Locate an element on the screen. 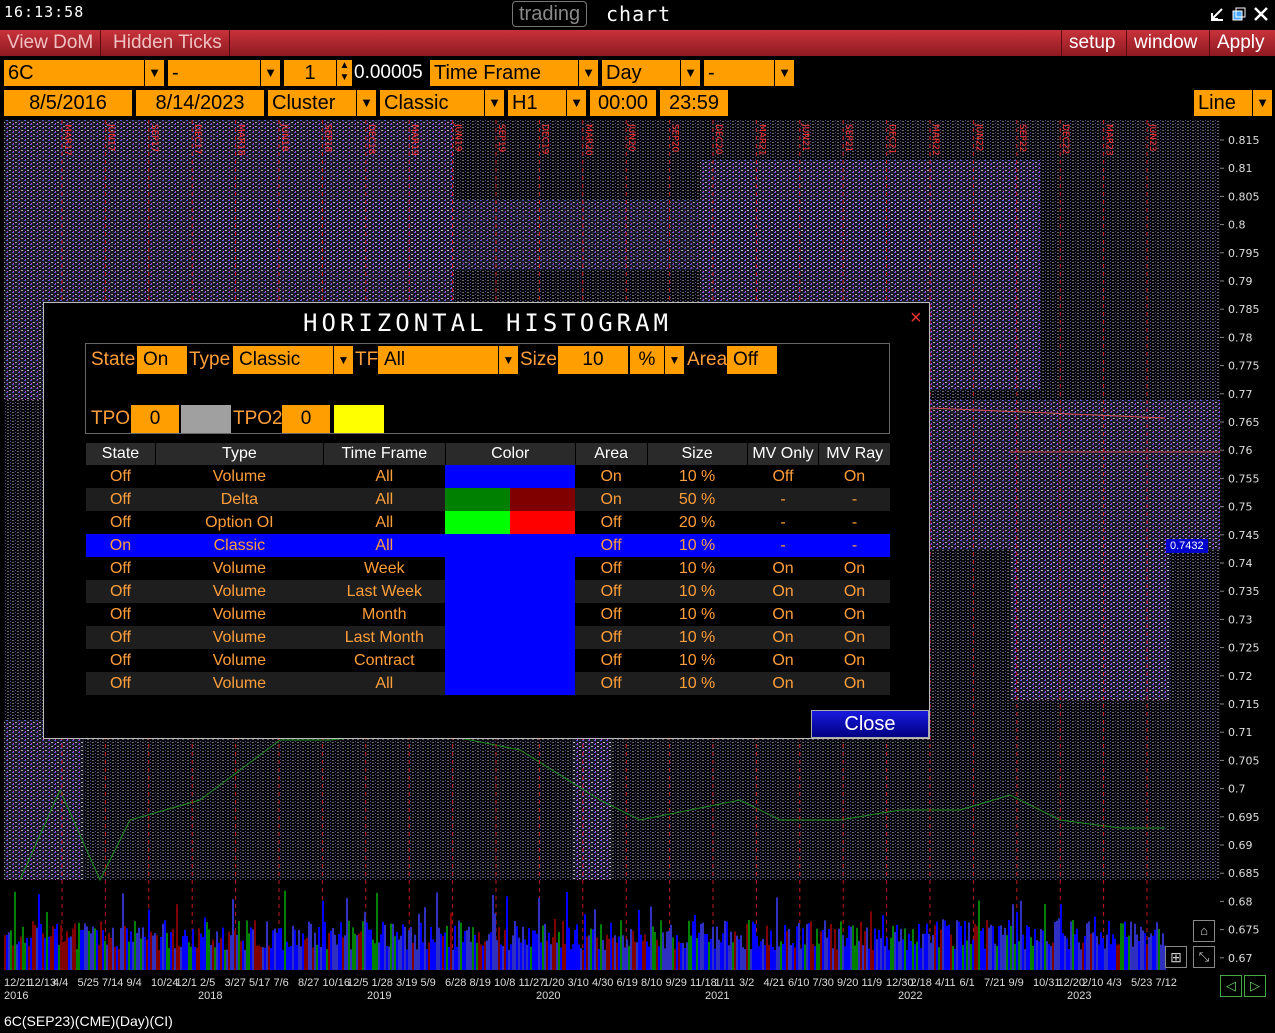  size-field: 10 is located at coordinates (593, 360).